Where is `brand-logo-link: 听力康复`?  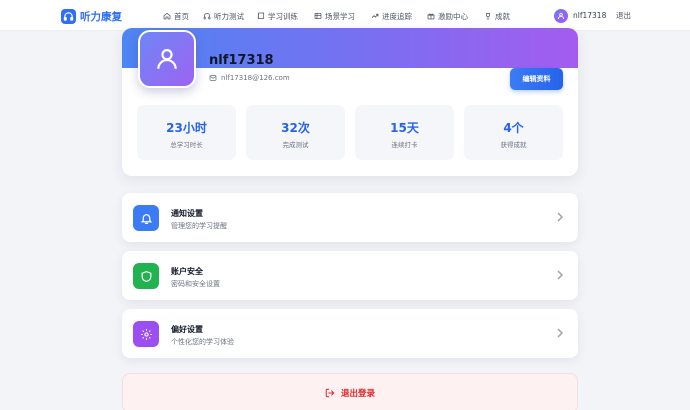 brand-logo-link: 听力康复 is located at coordinates (91, 16).